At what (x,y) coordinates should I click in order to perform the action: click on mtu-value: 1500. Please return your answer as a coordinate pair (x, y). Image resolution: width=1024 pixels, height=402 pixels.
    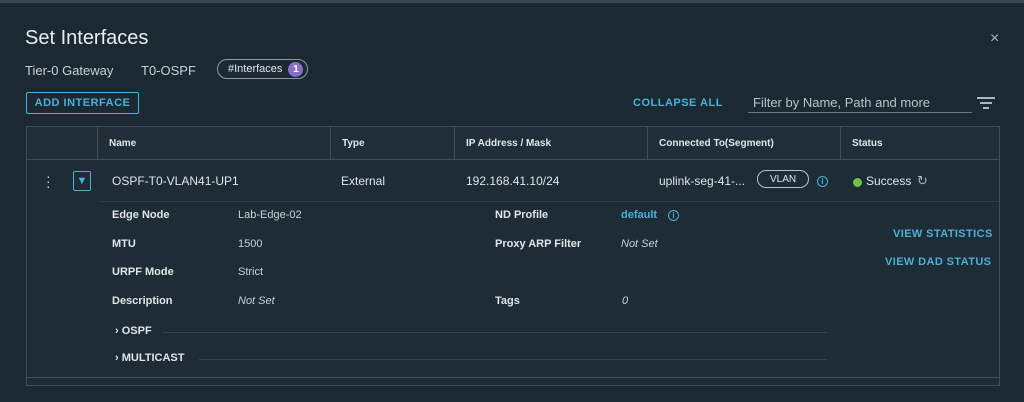
    Looking at the image, I should click on (250, 244).